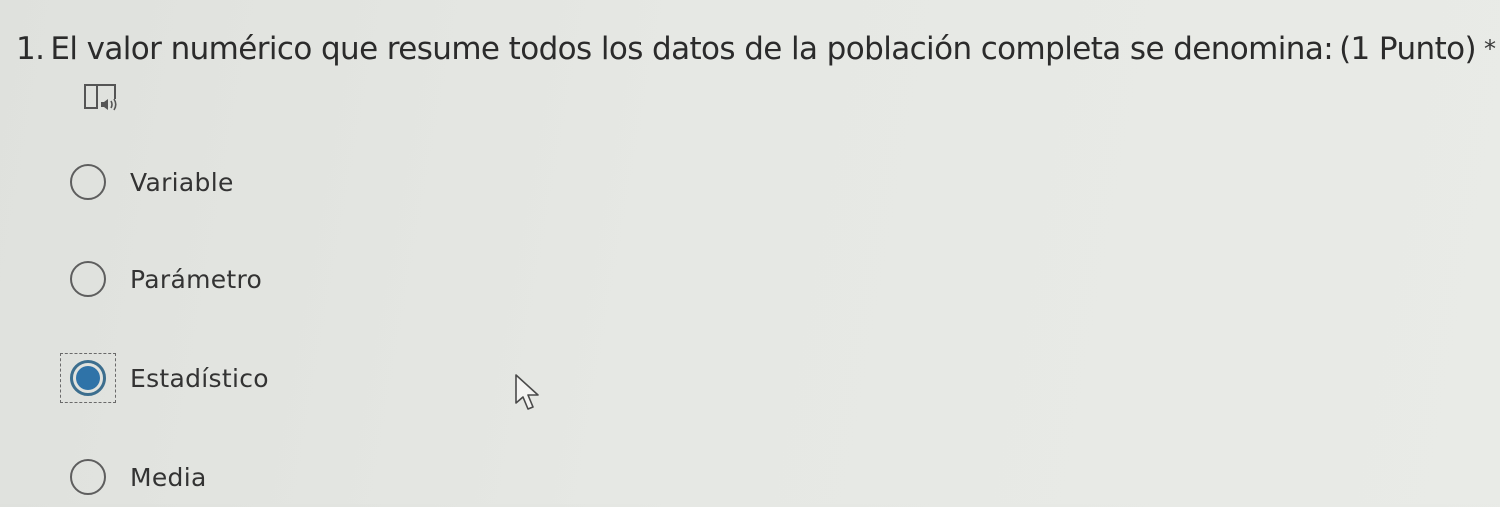 This screenshot has width=1500, height=507. What do you see at coordinates (320, 477) in the screenshot?
I see `option-media: Media` at bounding box center [320, 477].